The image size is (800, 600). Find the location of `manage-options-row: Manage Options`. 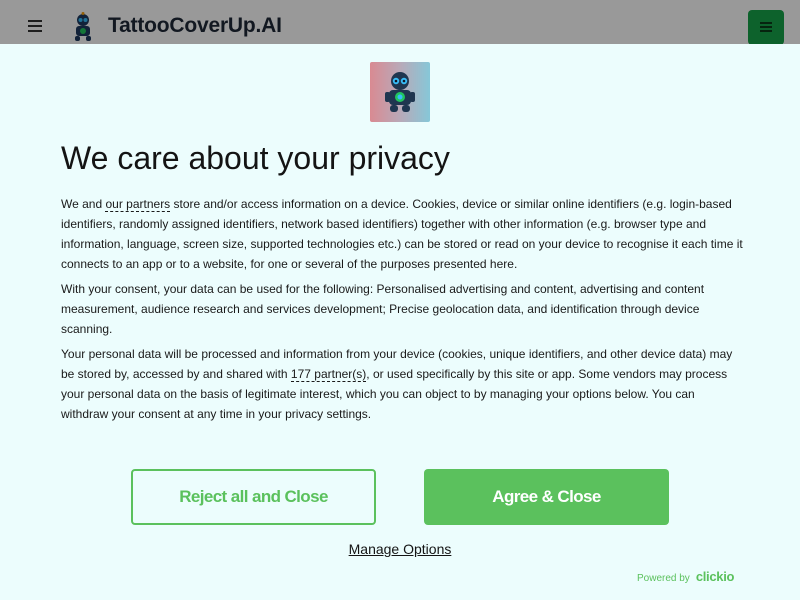

manage-options-row: Manage Options is located at coordinates (400, 549).